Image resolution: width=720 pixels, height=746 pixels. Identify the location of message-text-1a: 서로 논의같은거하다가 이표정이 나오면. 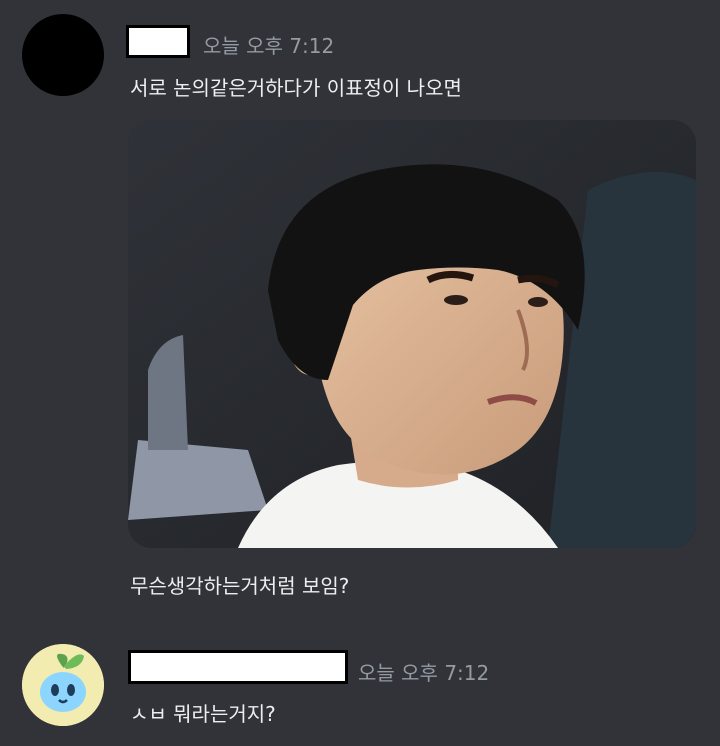
(296, 88).